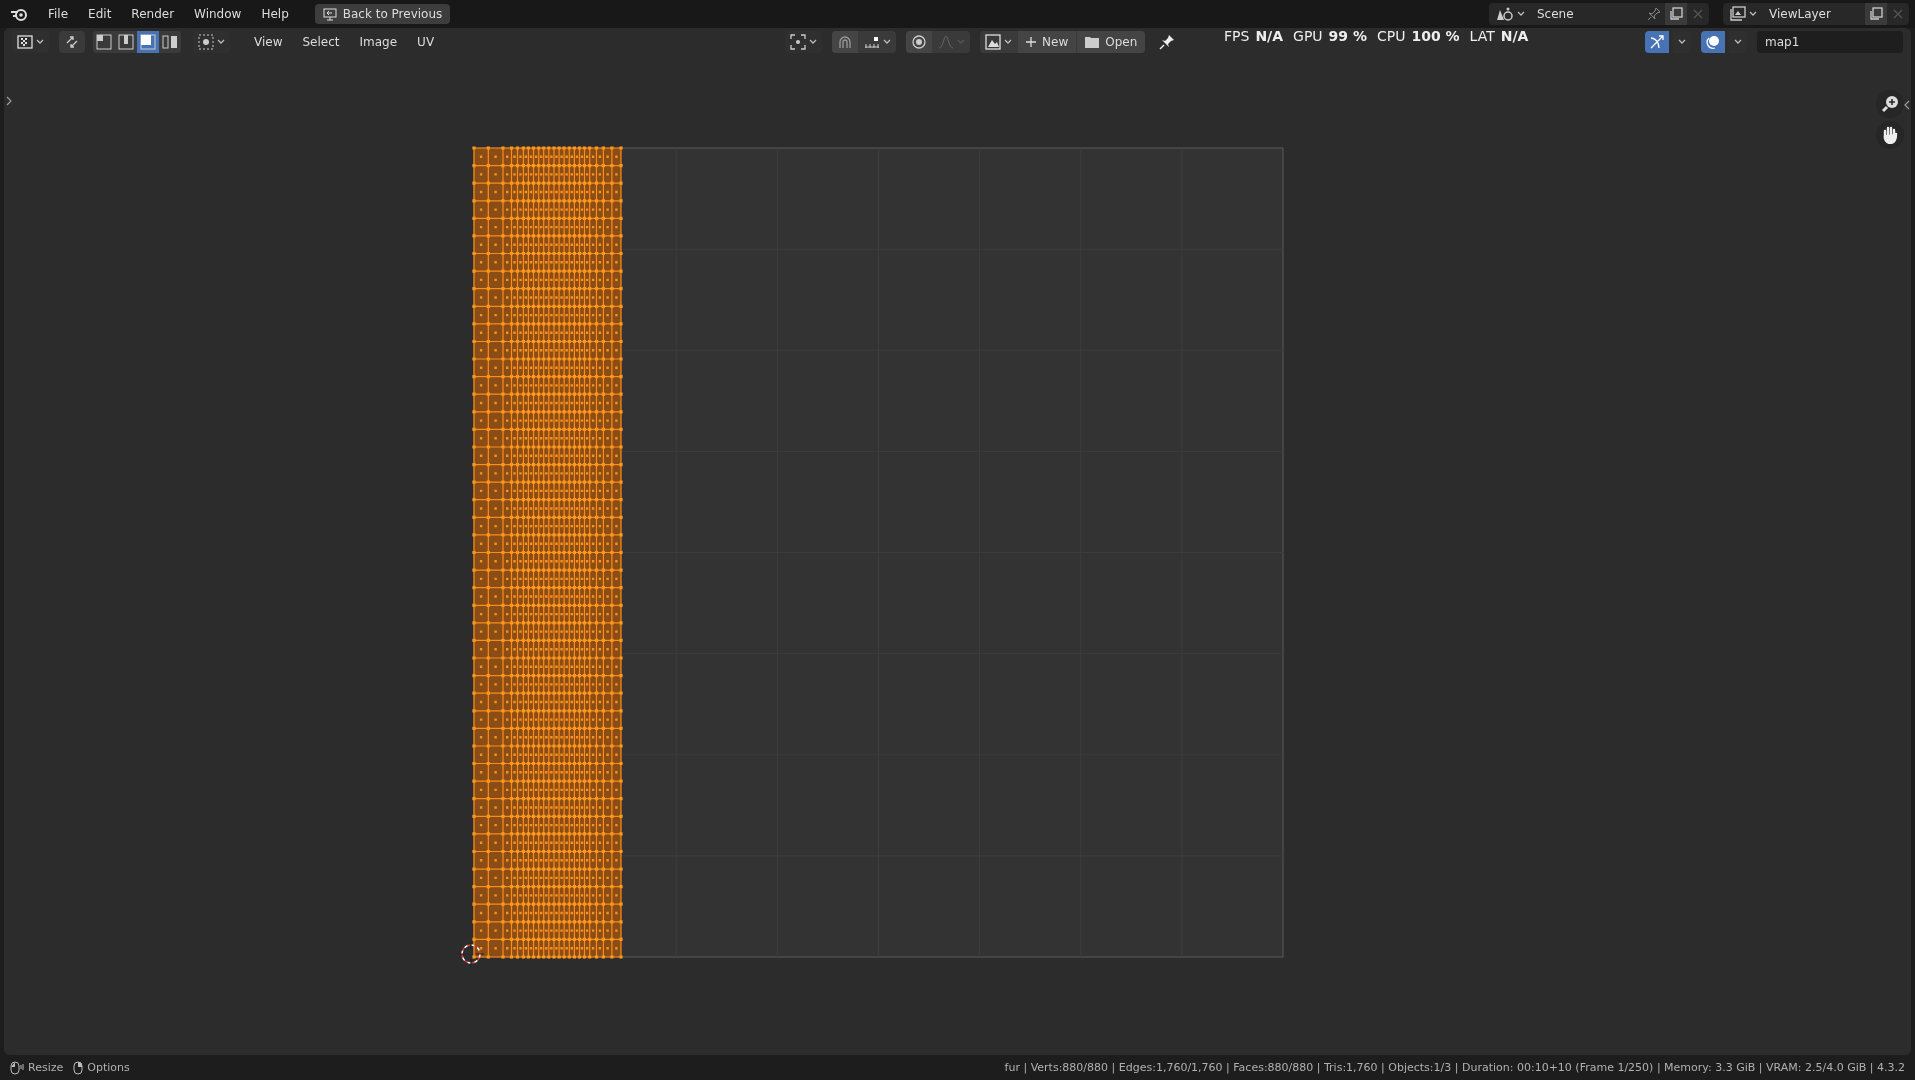 The image size is (1915, 1080). Describe the element at coordinates (1047, 42) in the screenshot. I see `new-image-button: New` at that location.